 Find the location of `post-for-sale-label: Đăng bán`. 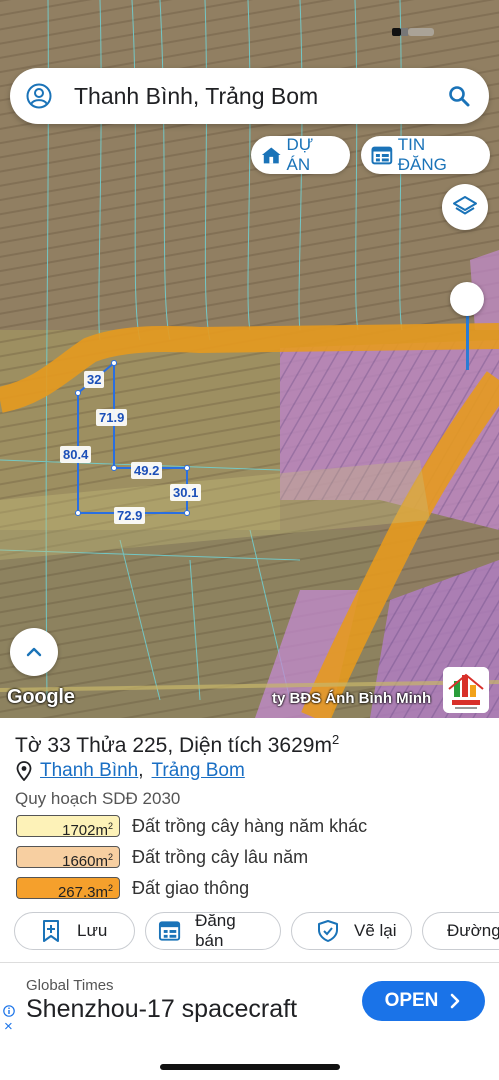

post-for-sale-label: Đăng bán is located at coordinates (215, 930).